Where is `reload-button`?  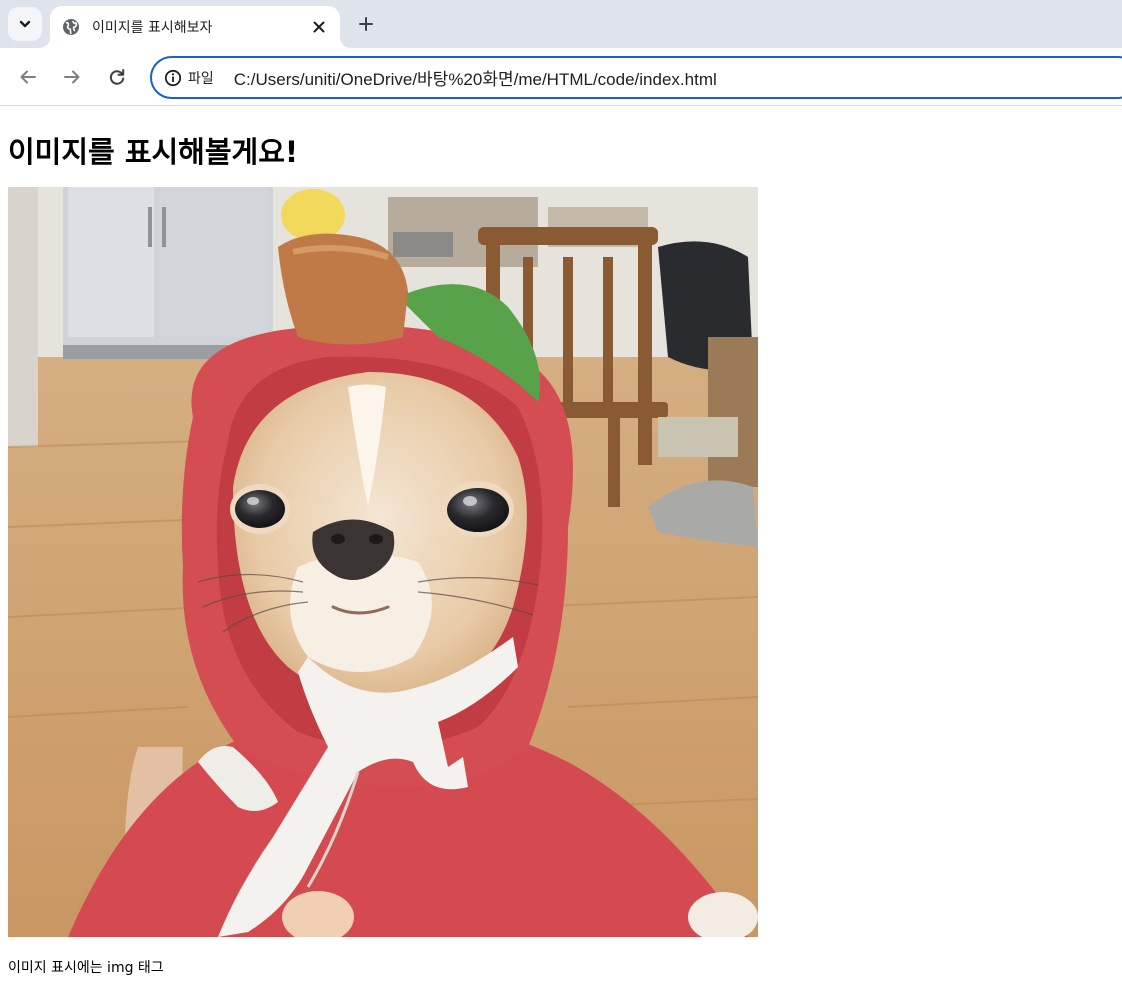 reload-button is located at coordinates (117, 77).